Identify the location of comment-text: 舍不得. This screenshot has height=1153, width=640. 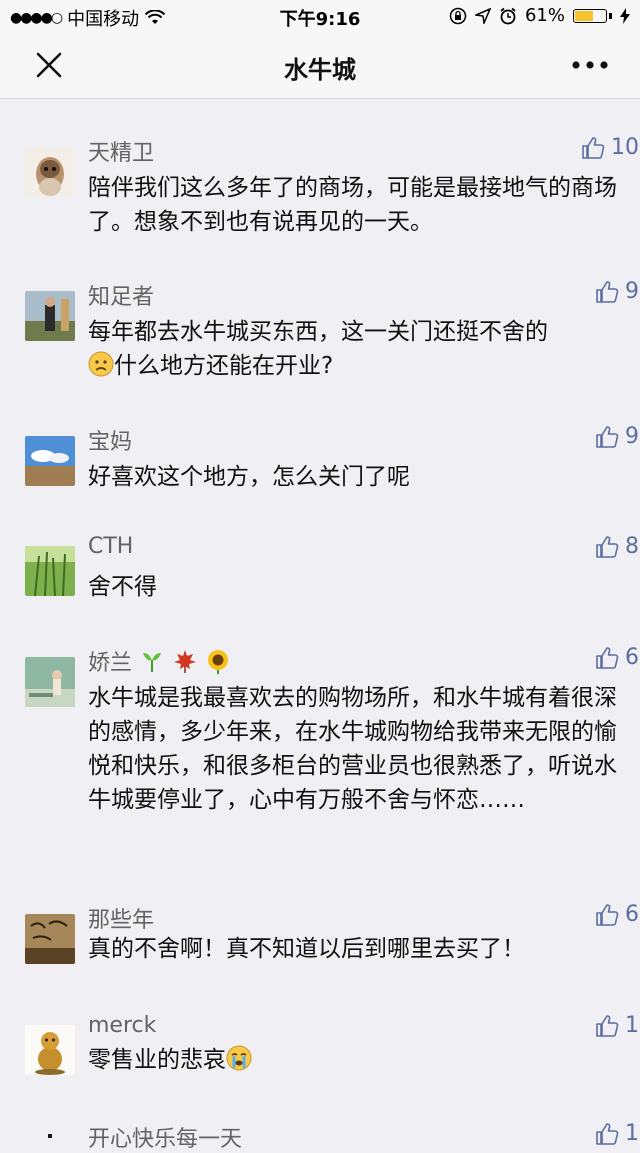
(122, 587).